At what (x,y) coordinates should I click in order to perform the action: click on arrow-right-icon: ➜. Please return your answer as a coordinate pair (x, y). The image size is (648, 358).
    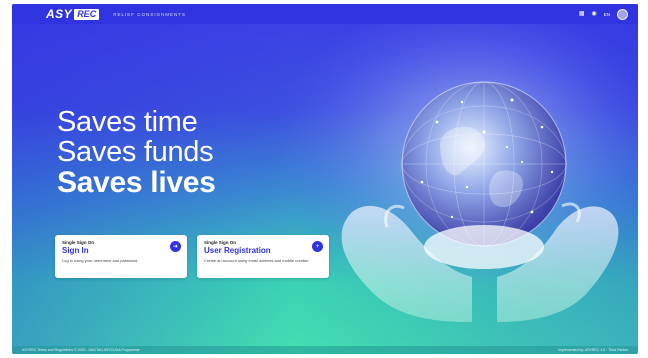
    Looking at the image, I should click on (175, 246).